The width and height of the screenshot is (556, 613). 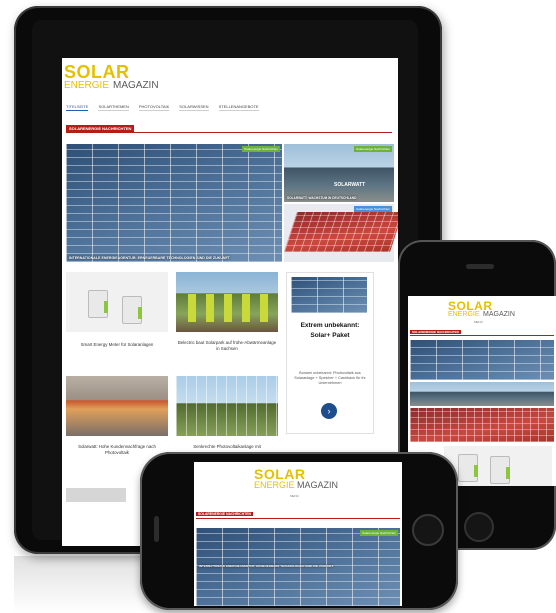 What do you see at coordinates (435, 332) in the screenshot?
I see `phone-section-label: SOLARENERGIE NACHRICHTEN` at bounding box center [435, 332].